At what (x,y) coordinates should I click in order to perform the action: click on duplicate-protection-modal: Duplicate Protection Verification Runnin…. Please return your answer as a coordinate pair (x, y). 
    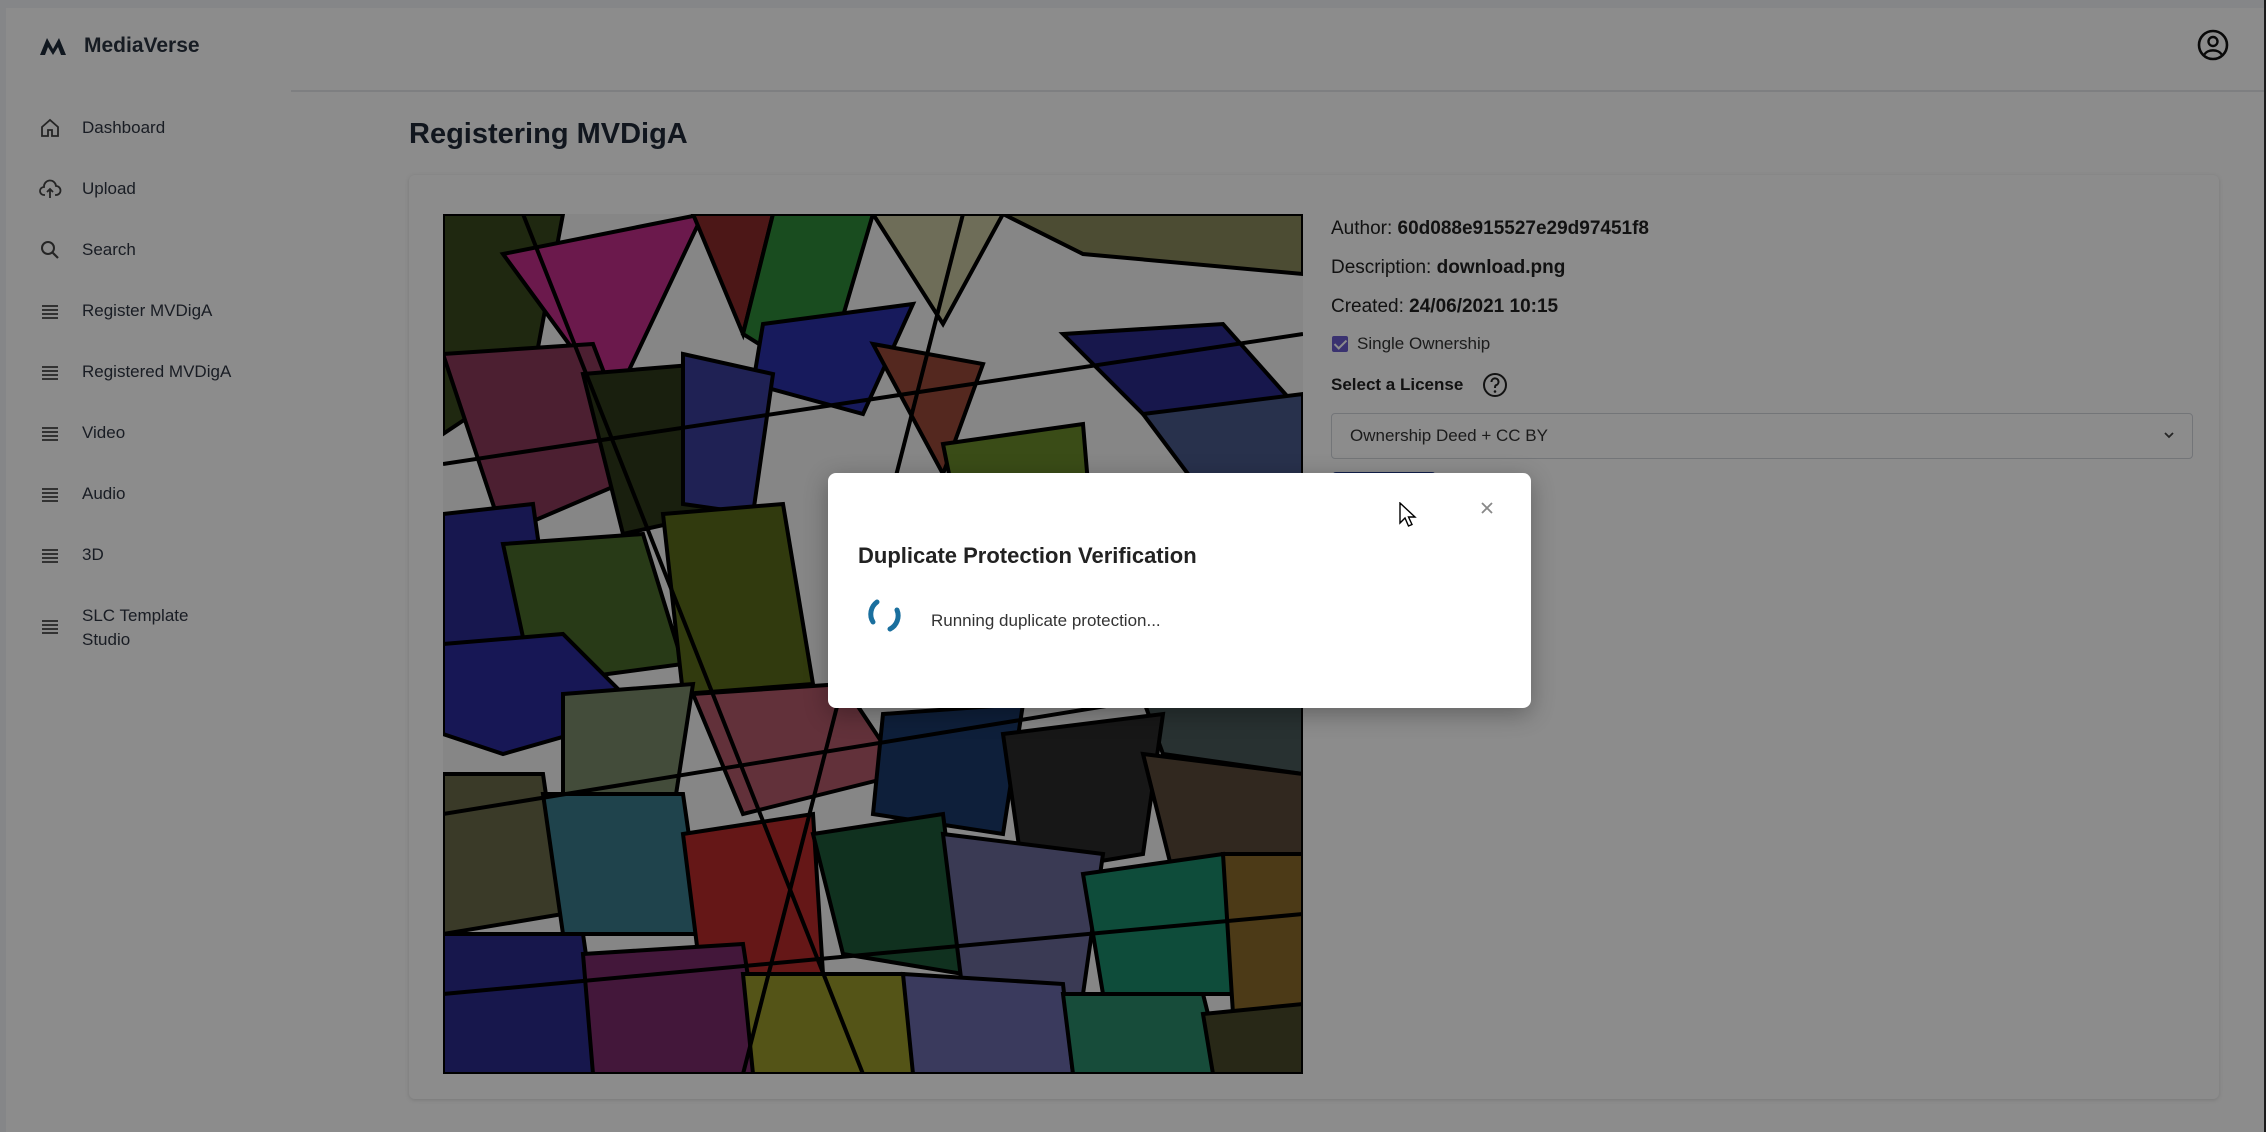
    Looking at the image, I should click on (1179, 590).